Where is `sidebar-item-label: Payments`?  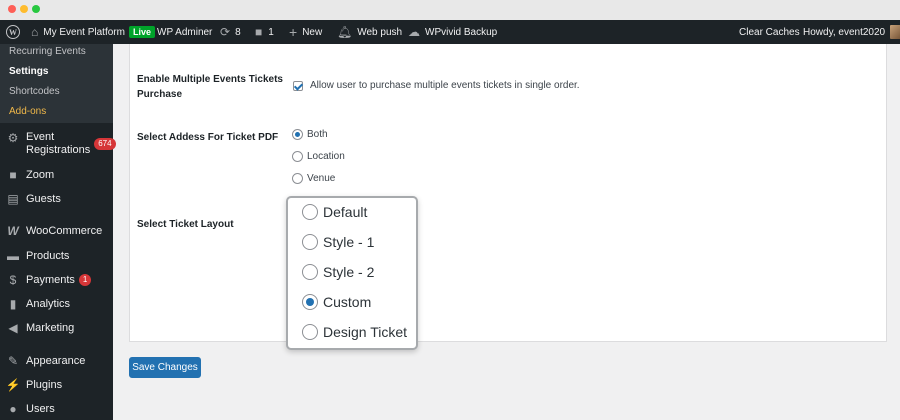 sidebar-item-label: Payments is located at coordinates (50, 280).